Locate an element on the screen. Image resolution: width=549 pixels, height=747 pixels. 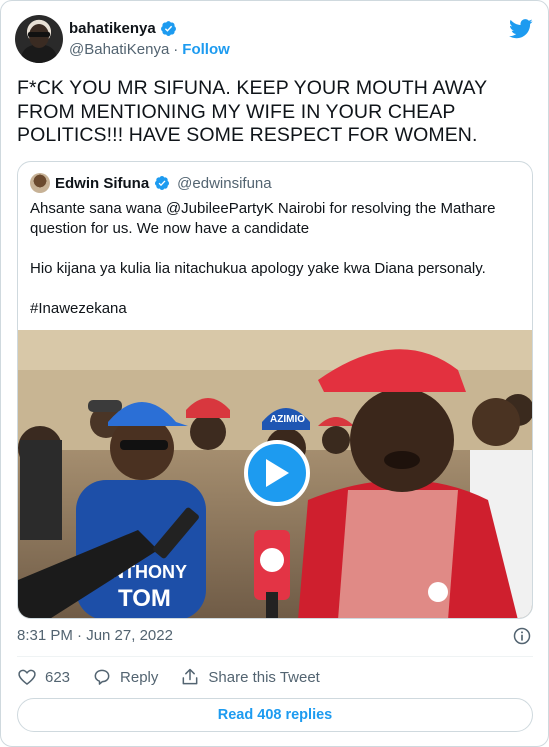
shirt-text-line2: TOM is located at coordinates (144, 598).